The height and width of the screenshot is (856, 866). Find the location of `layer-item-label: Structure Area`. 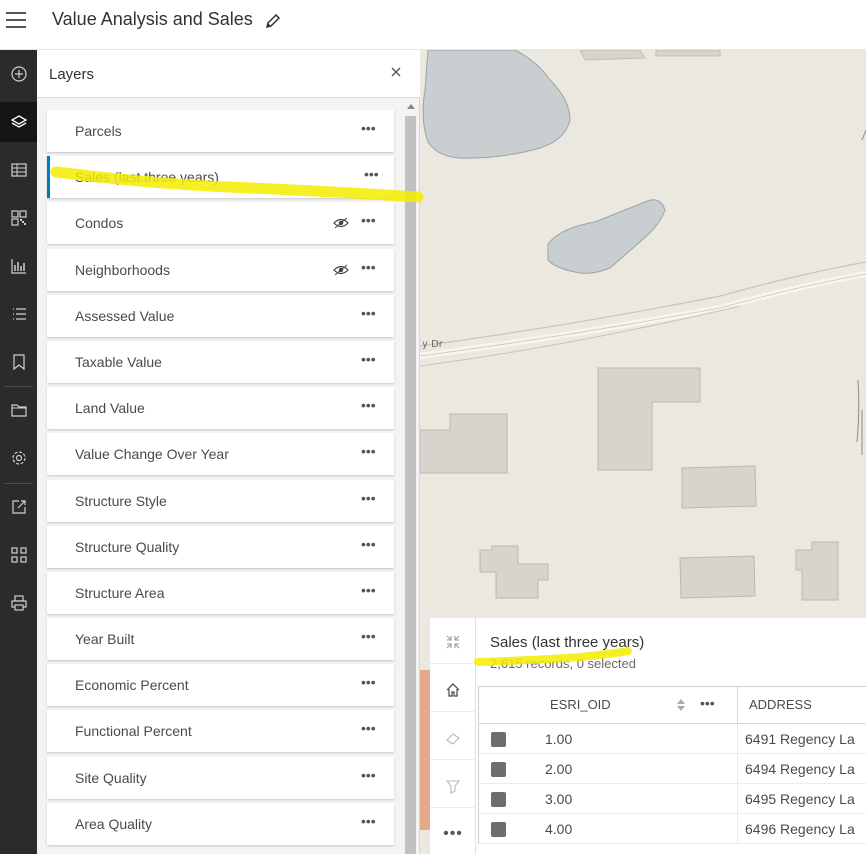

layer-item-label: Structure Area is located at coordinates (120, 592).